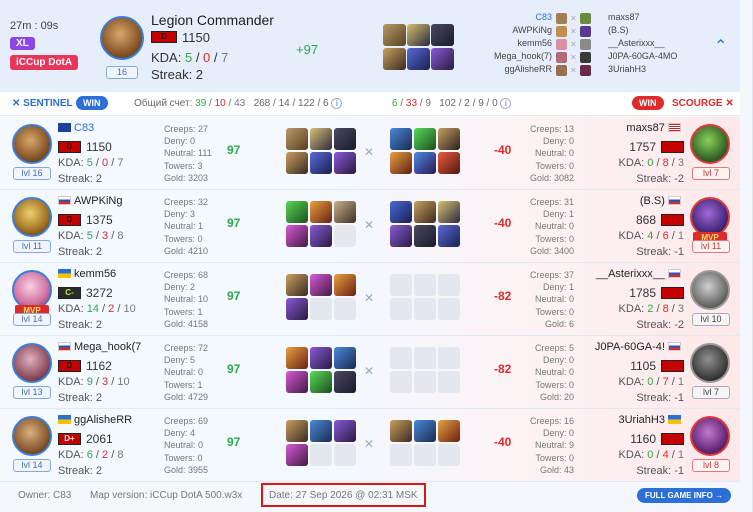  I want to click on player-name: ggAlisheRR, so click(95, 420).